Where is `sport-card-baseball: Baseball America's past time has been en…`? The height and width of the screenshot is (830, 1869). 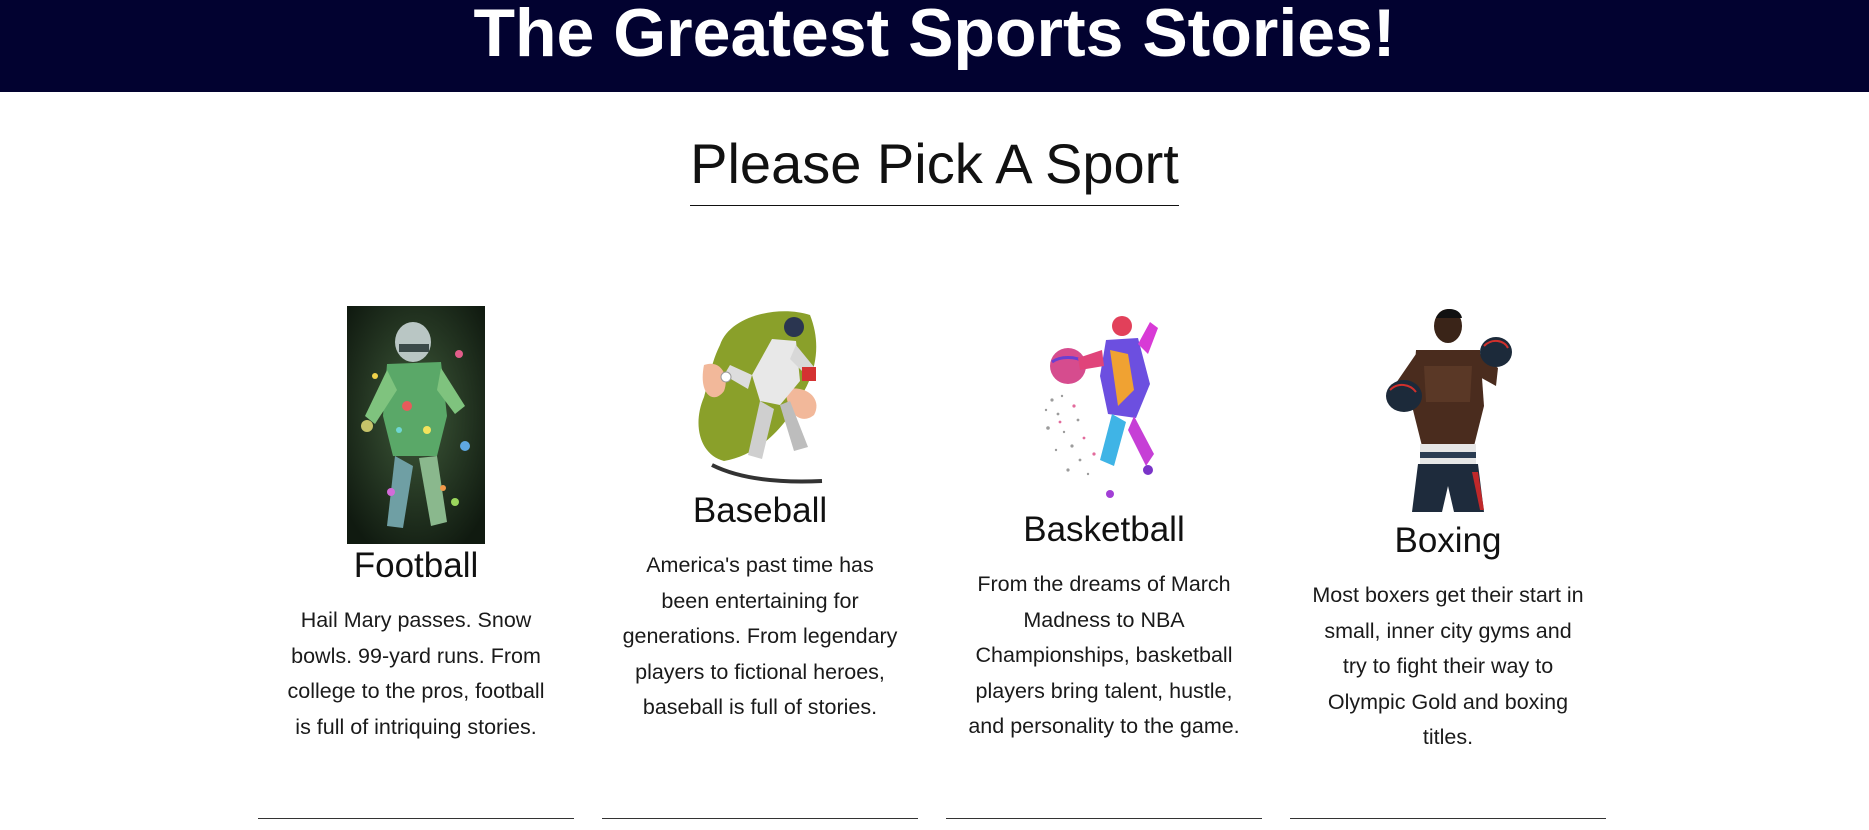
sport-card-baseball: Baseball America's past time has been en… is located at coordinates (760, 561).